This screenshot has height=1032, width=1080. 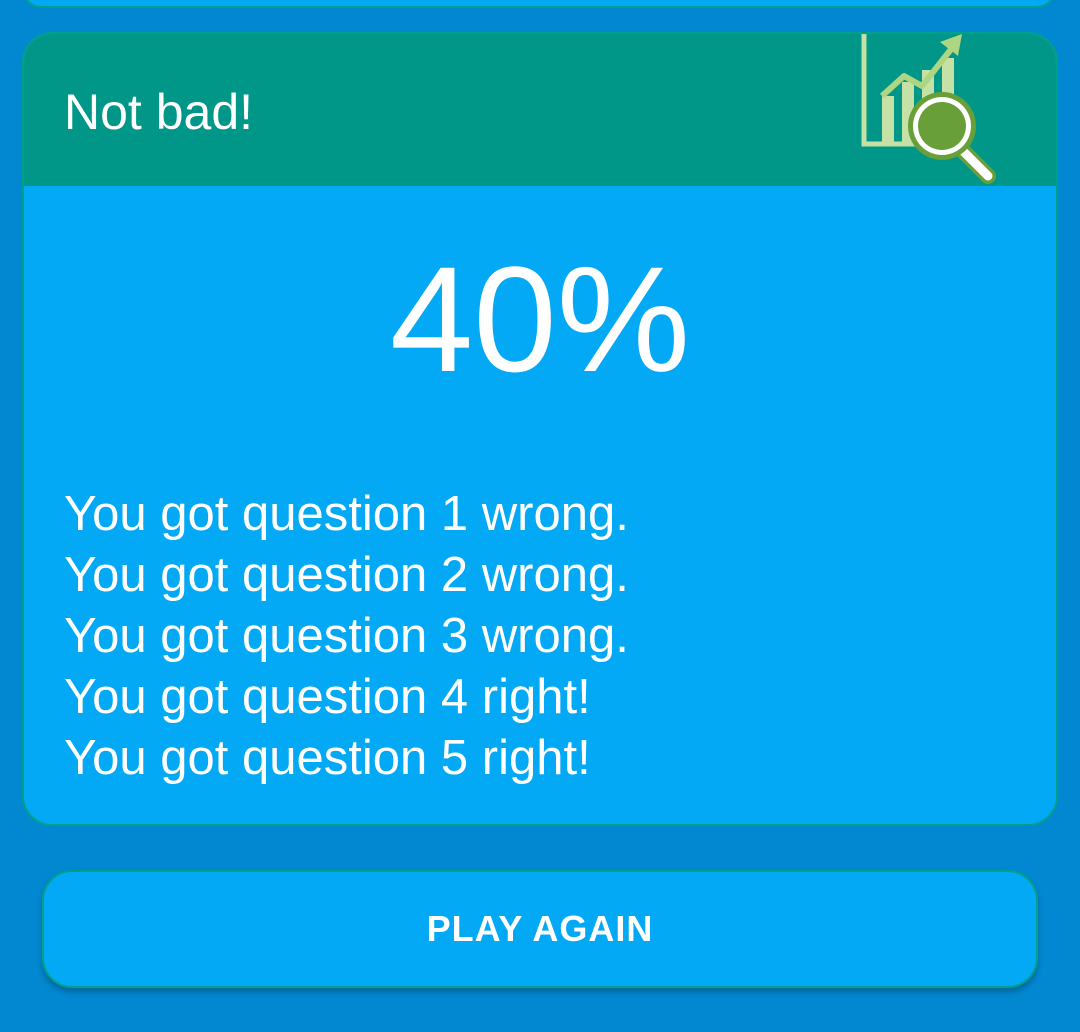 I want to click on score-percentage: 40%, so click(x=540, y=319).